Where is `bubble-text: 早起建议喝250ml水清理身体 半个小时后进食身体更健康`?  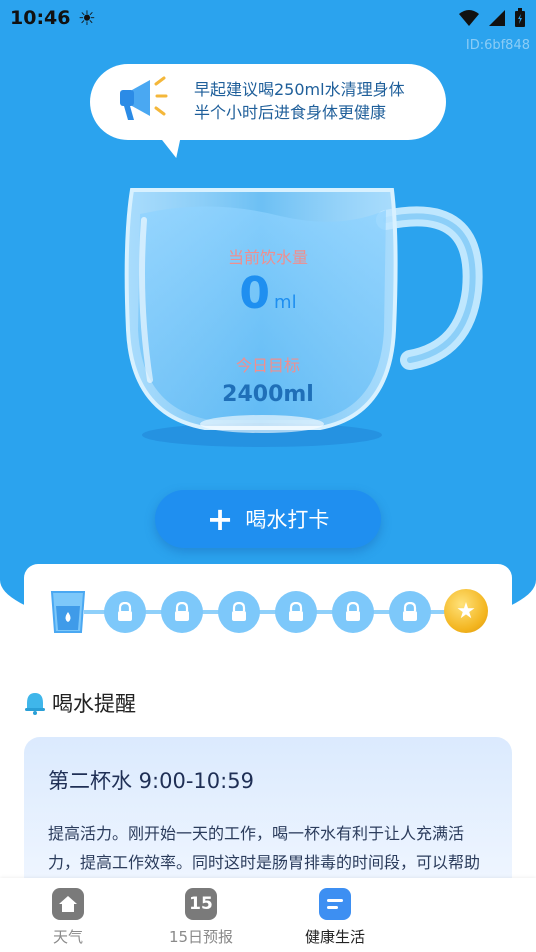 bubble-text: 早起建议喝250ml水清理身体 半个小时后进食身体更健康 is located at coordinates (311, 101).